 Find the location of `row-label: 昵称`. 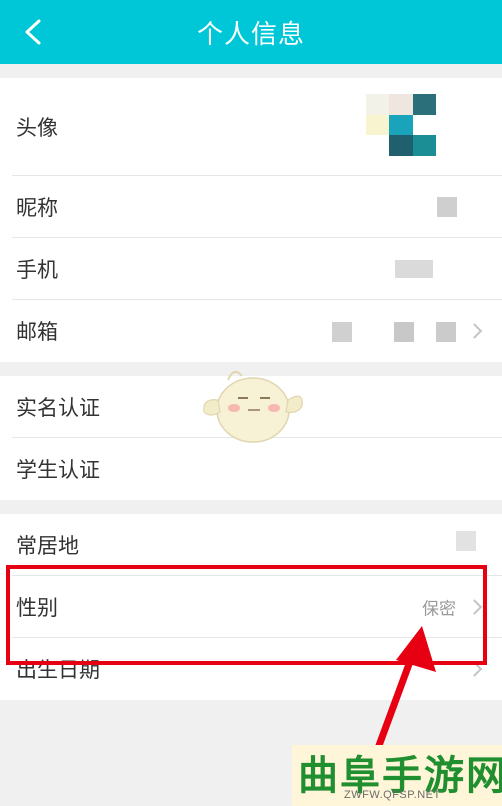

row-label: 昵称 is located at coordinates (37, 208).